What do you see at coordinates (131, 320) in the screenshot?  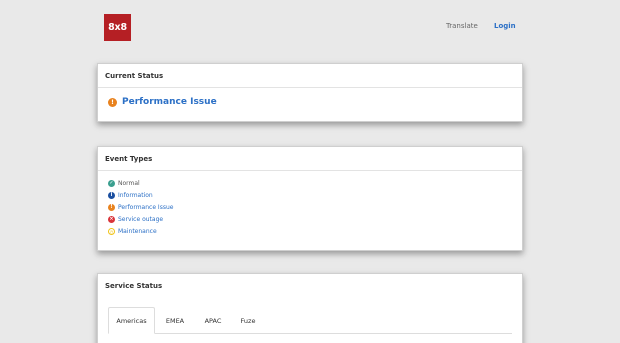 I see `tab-americas: Americas` at bounding box center [131, 320].